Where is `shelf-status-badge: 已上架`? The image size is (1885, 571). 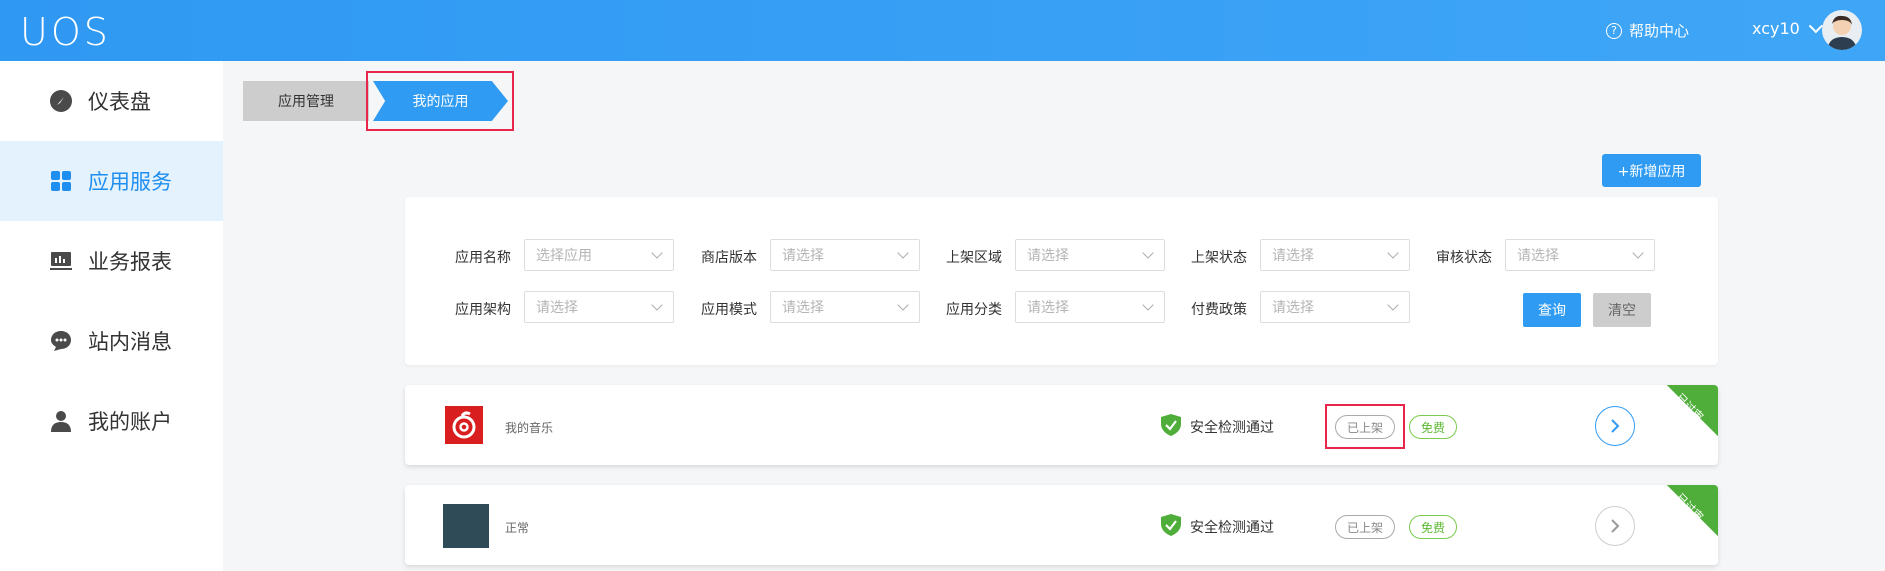
shelf-status-badge: 已上架 is located at coordinates (1365, 527).